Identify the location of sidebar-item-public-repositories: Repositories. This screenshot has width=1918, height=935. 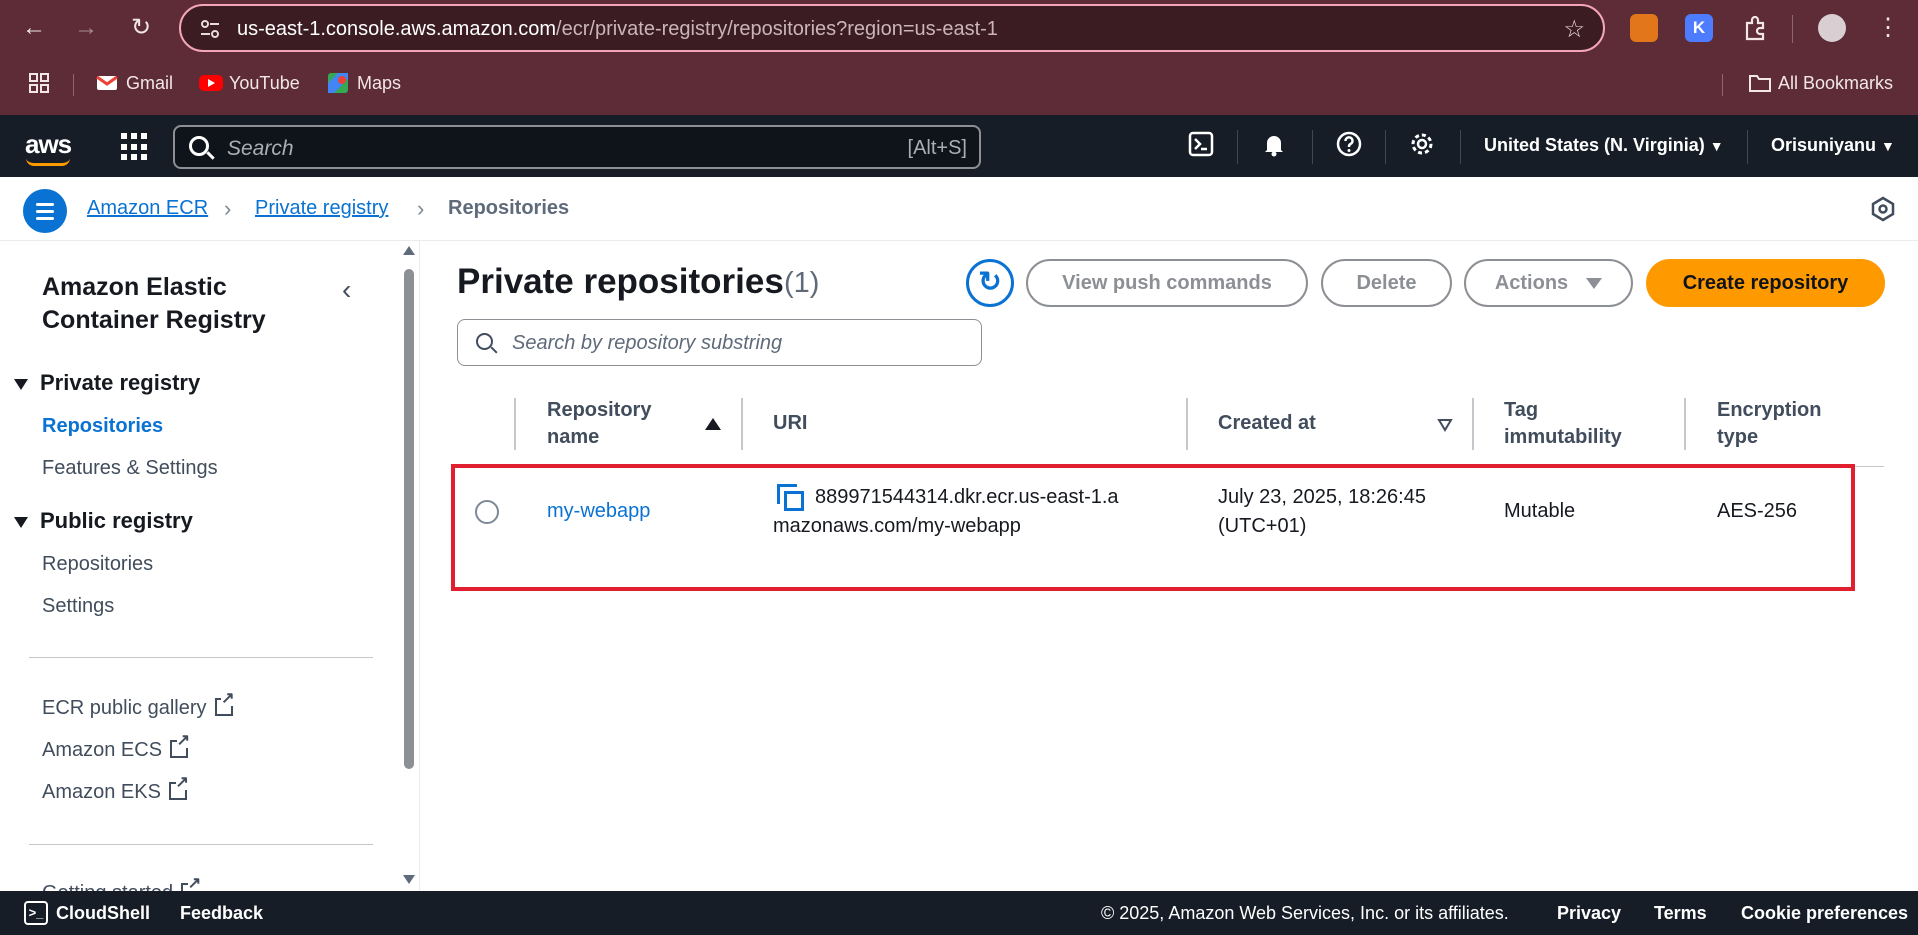
(97, 564).